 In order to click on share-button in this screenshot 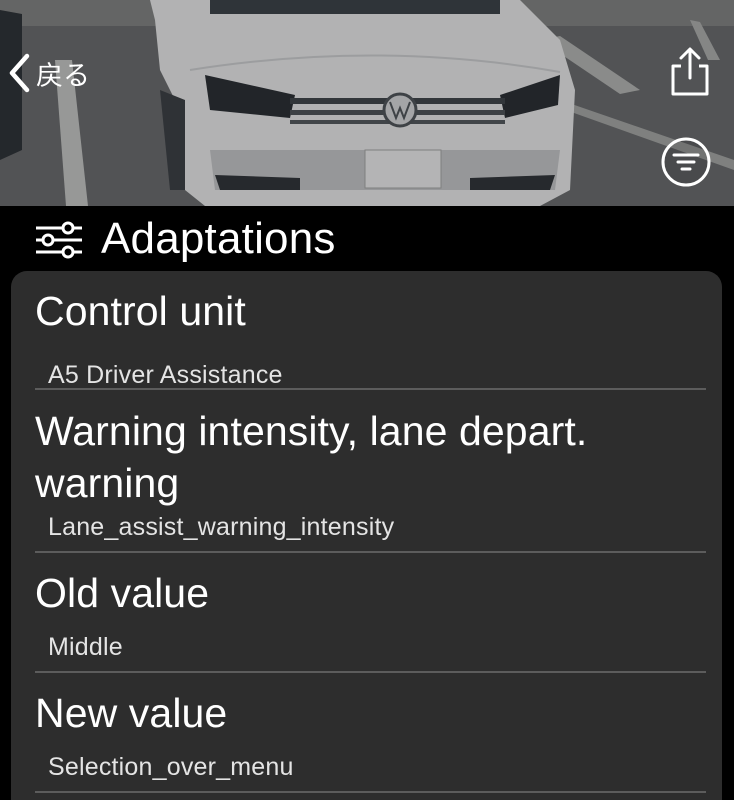, I will do `click(690, 72)`.